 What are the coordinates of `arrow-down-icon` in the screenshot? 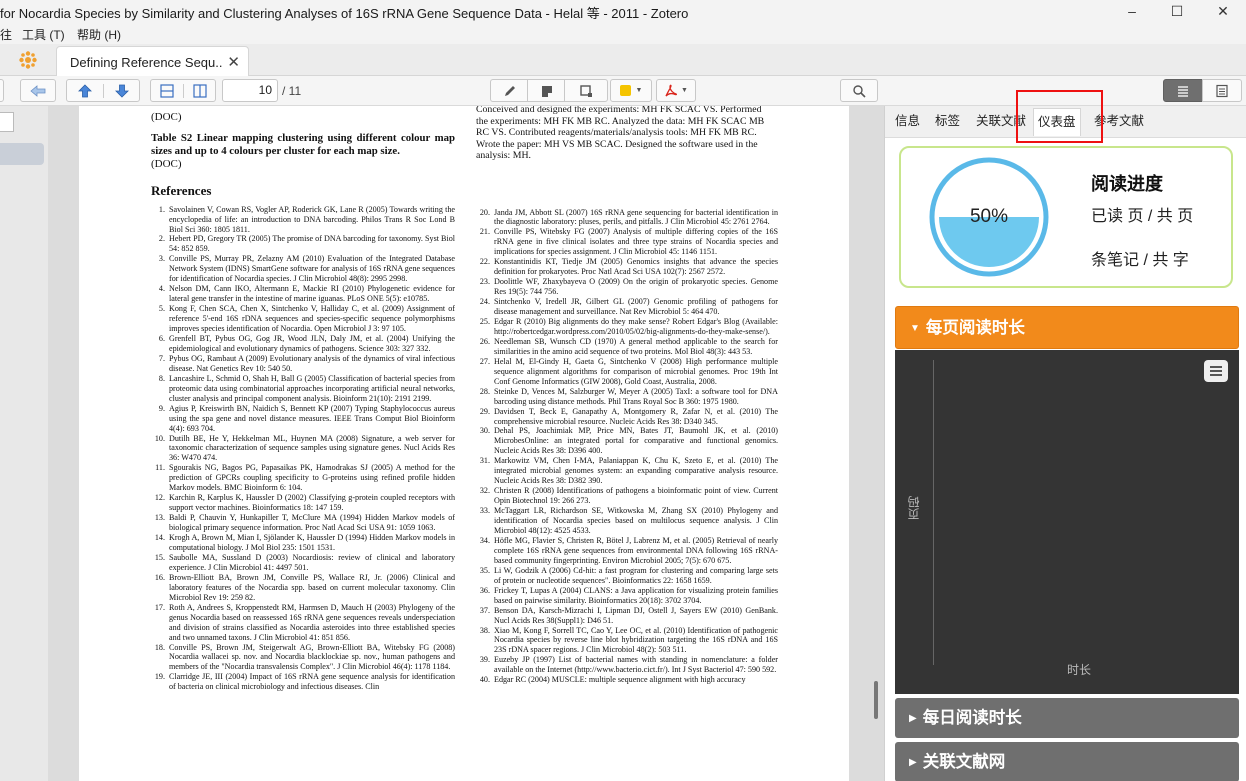 It's located at (121, 90).